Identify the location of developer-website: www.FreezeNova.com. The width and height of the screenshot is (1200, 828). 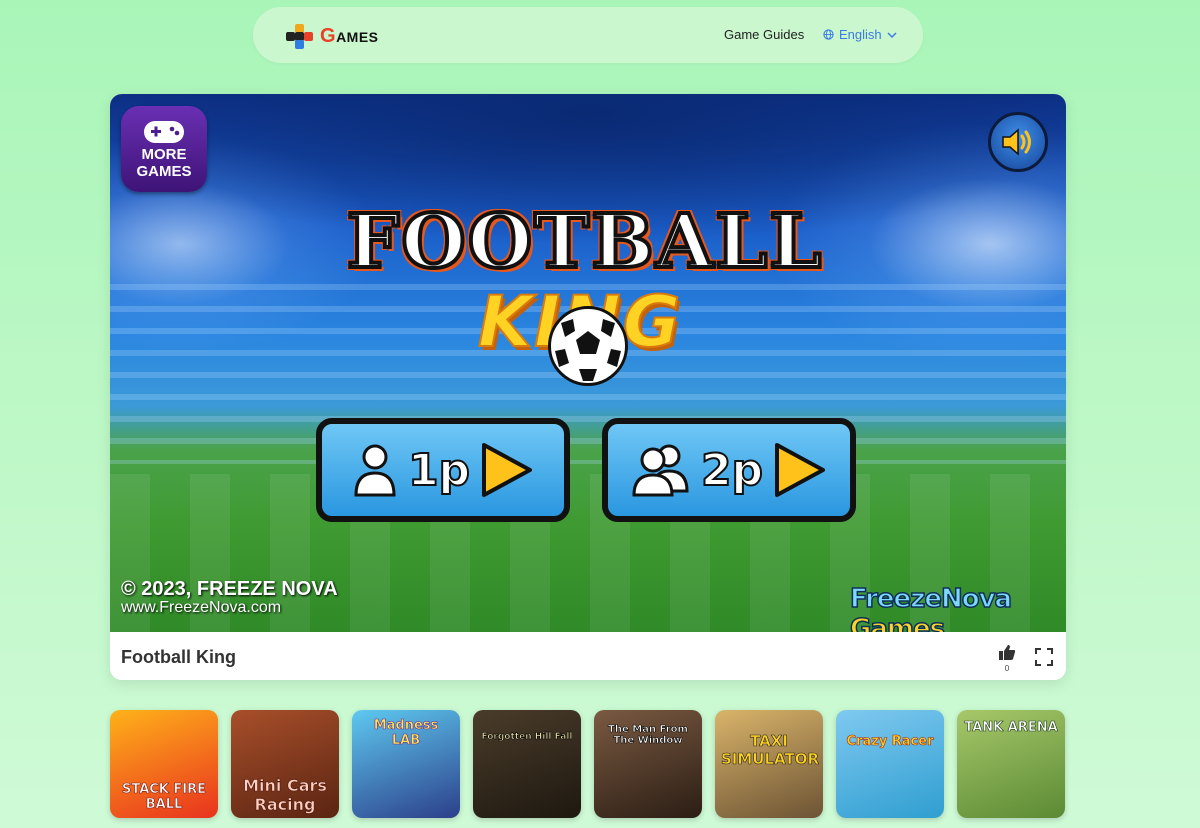
(201, 607).